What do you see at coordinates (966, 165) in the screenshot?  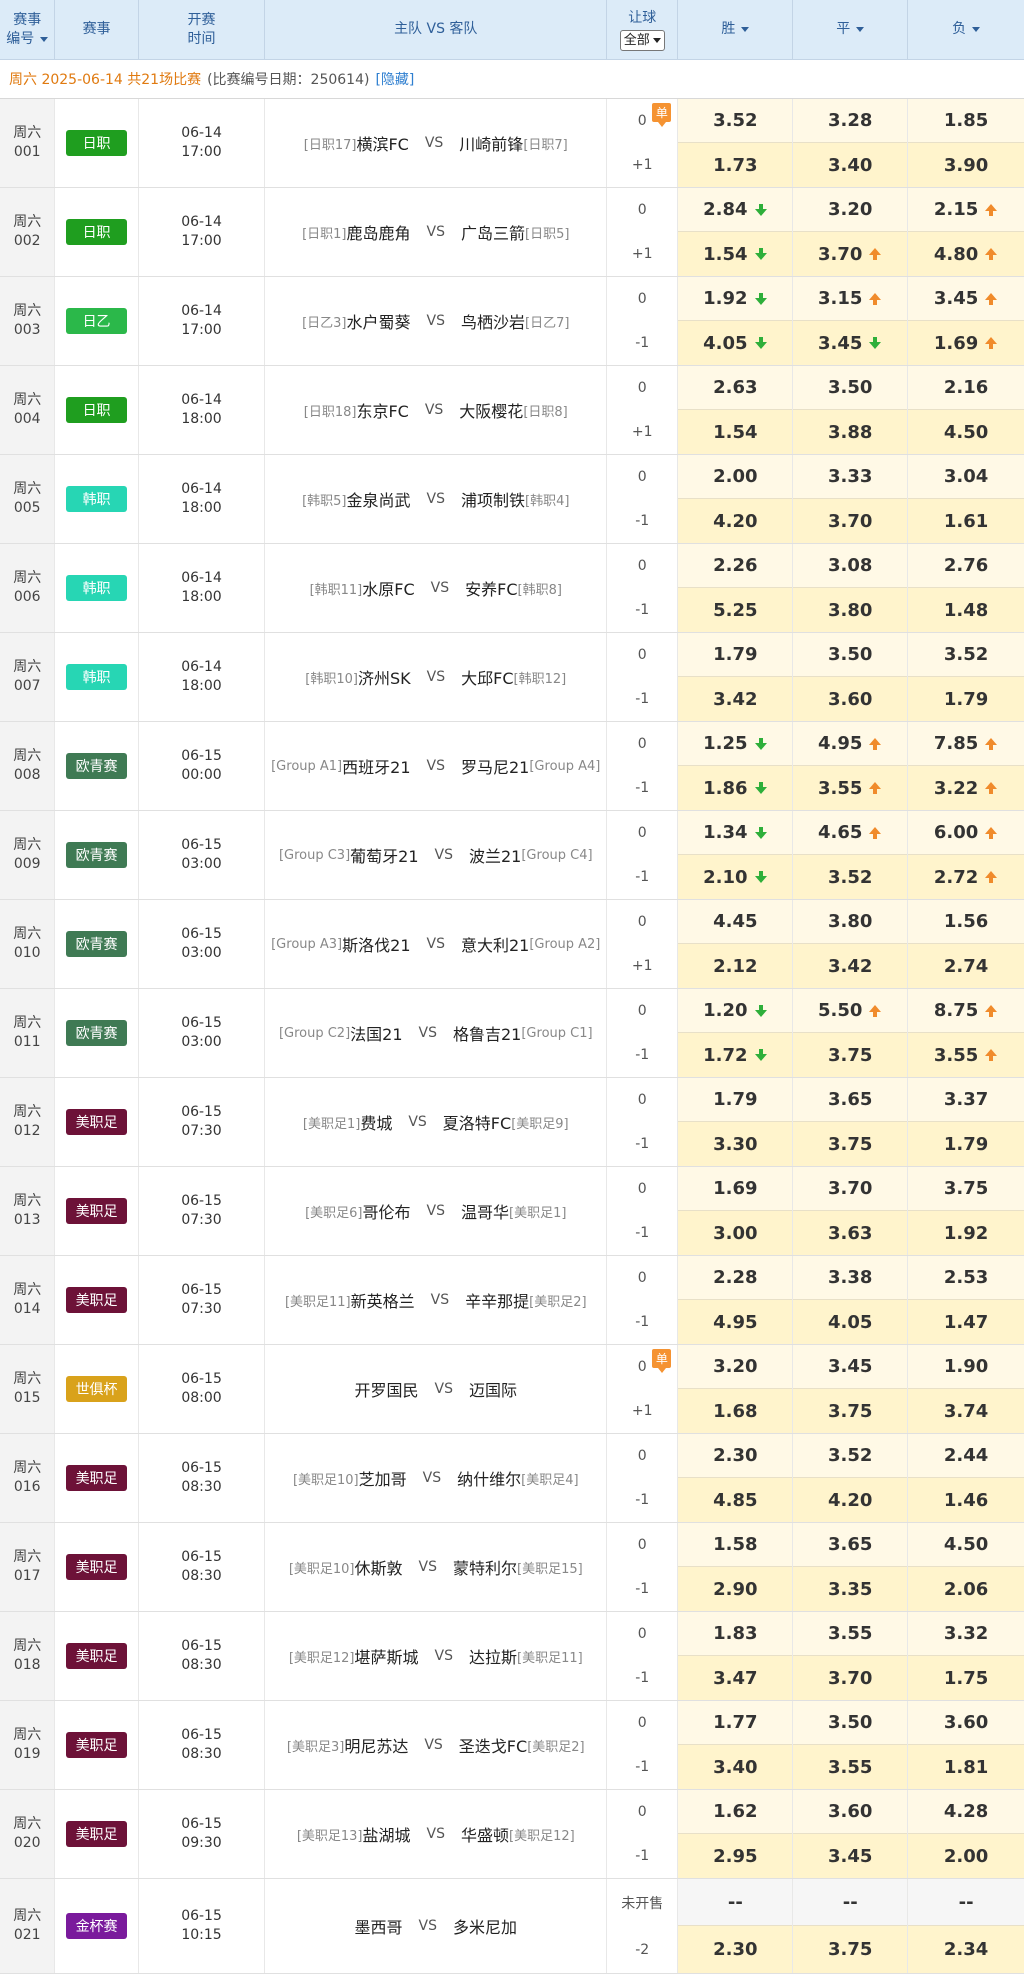 I see `odds-lose: 3.90` at bounding box center [966, 165].